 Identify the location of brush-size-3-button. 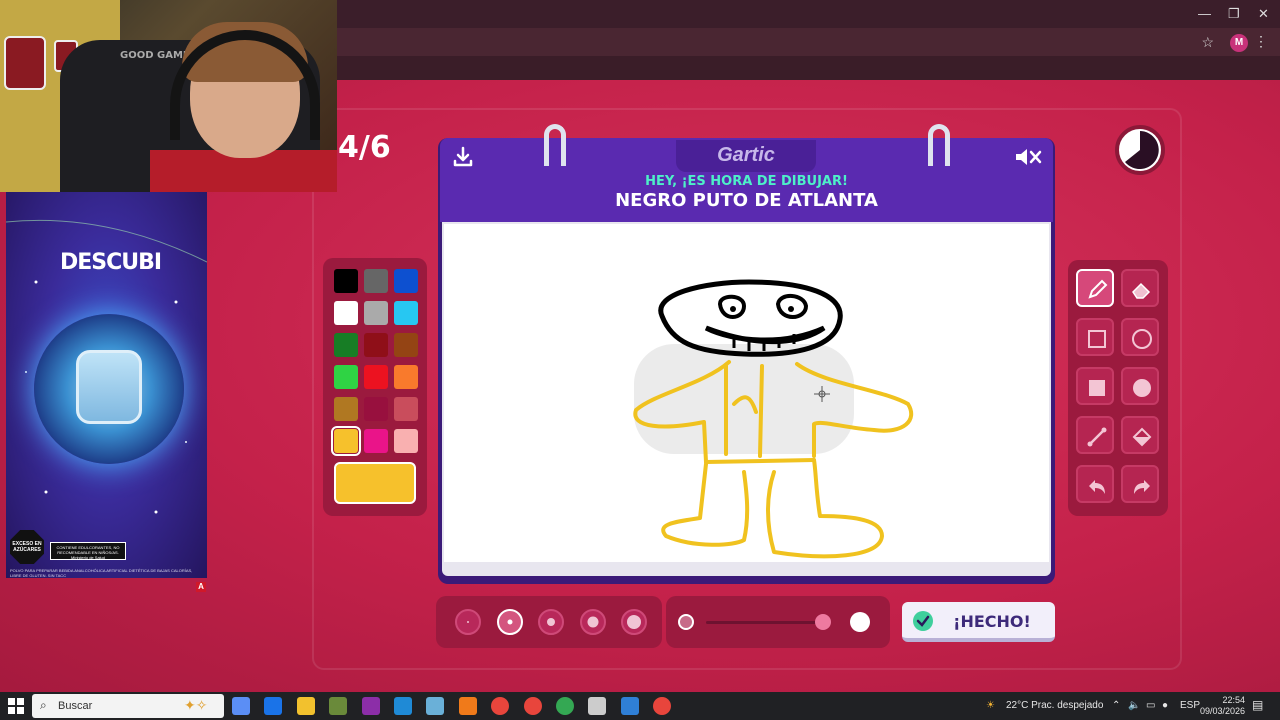
(551, 622).